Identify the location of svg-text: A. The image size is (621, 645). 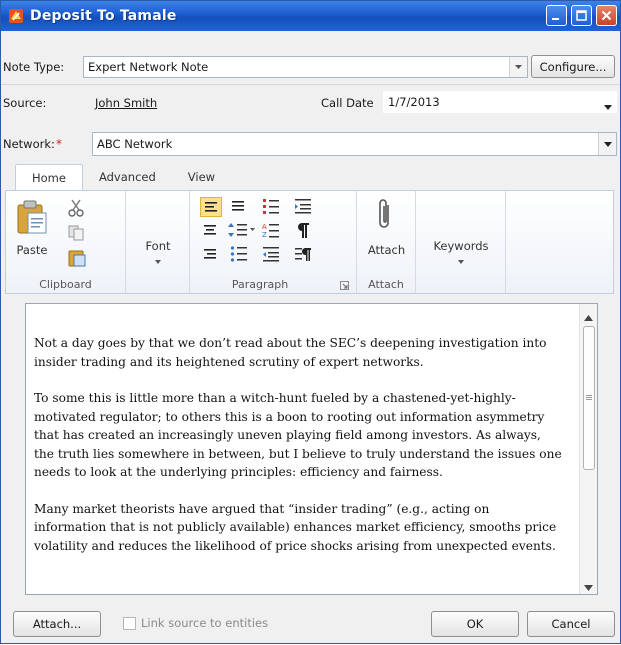
(264, 227).